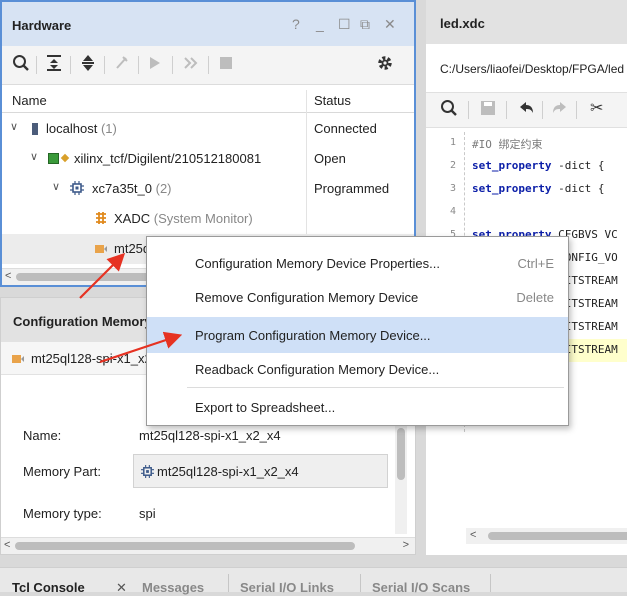 The image size is (627, 596). Describe the element at coordinates (527, 165) in the screenshot. I see `code-line: 2 set_property -dict {` at that location.